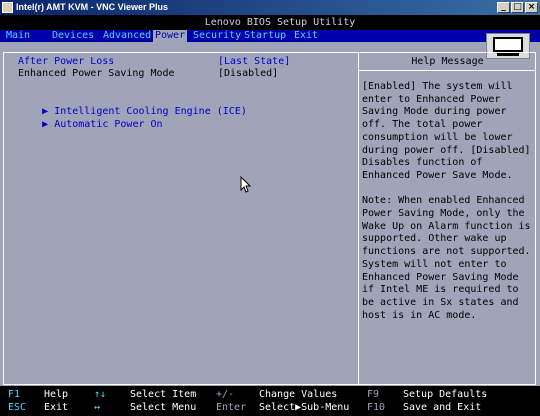 This screenshot has height=416, width=540. What do you see at coordinates (163, 407) in the screenshot?
I see `key-leftright-desc: Select Menu` at bounding box center [163, 407].